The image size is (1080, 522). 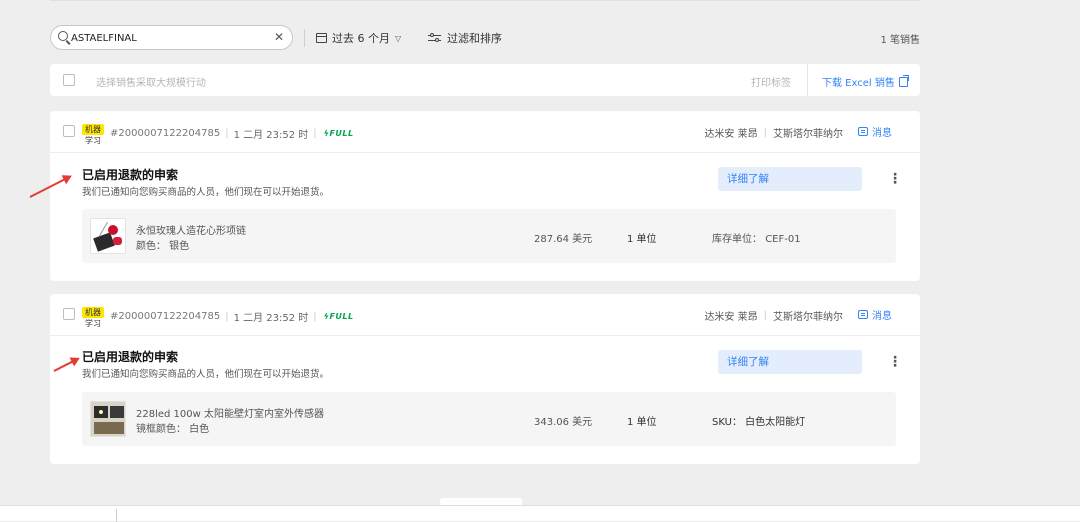 What do you see at coordinates (775, 422) in the screenshot?
I see `sku-value: 白色太阳能灯` at bounding box center [775, 422].